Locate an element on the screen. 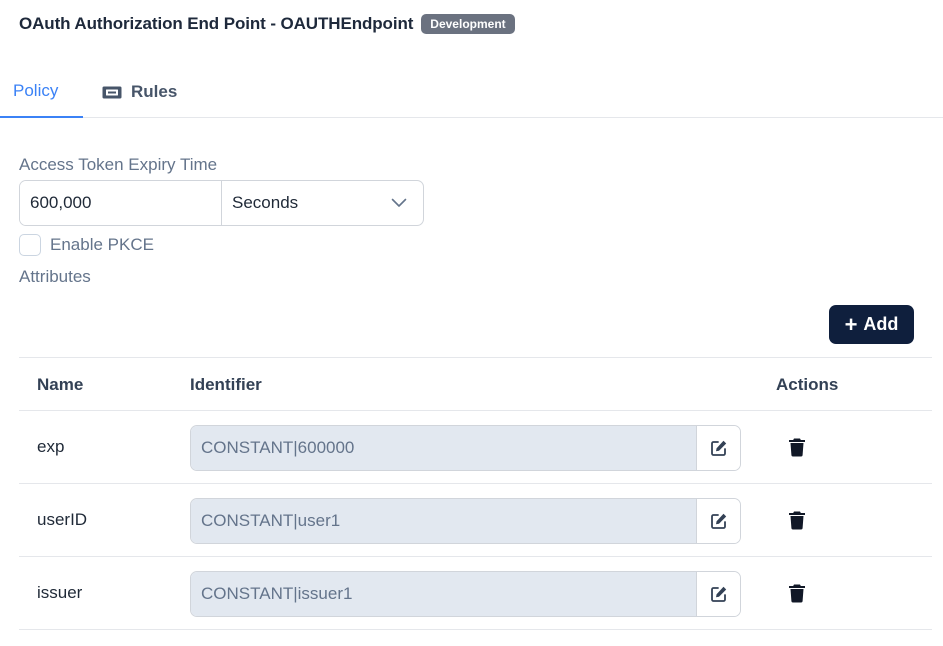 This screenshot has height=646, width=943. ticket-icon is located at coordinates (112, 92).